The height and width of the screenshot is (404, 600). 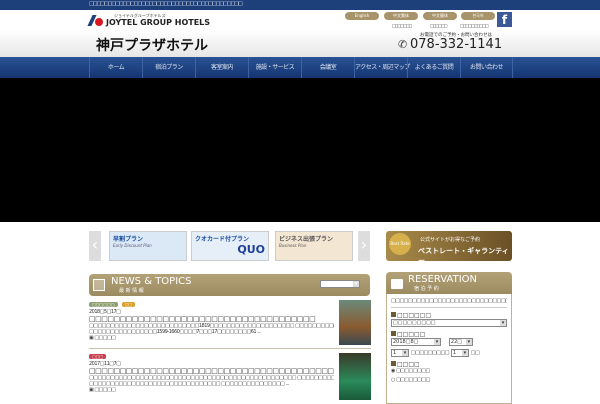 I want to click on best-rate-badge-icon: Best Rate, so click(x=400, y=244).